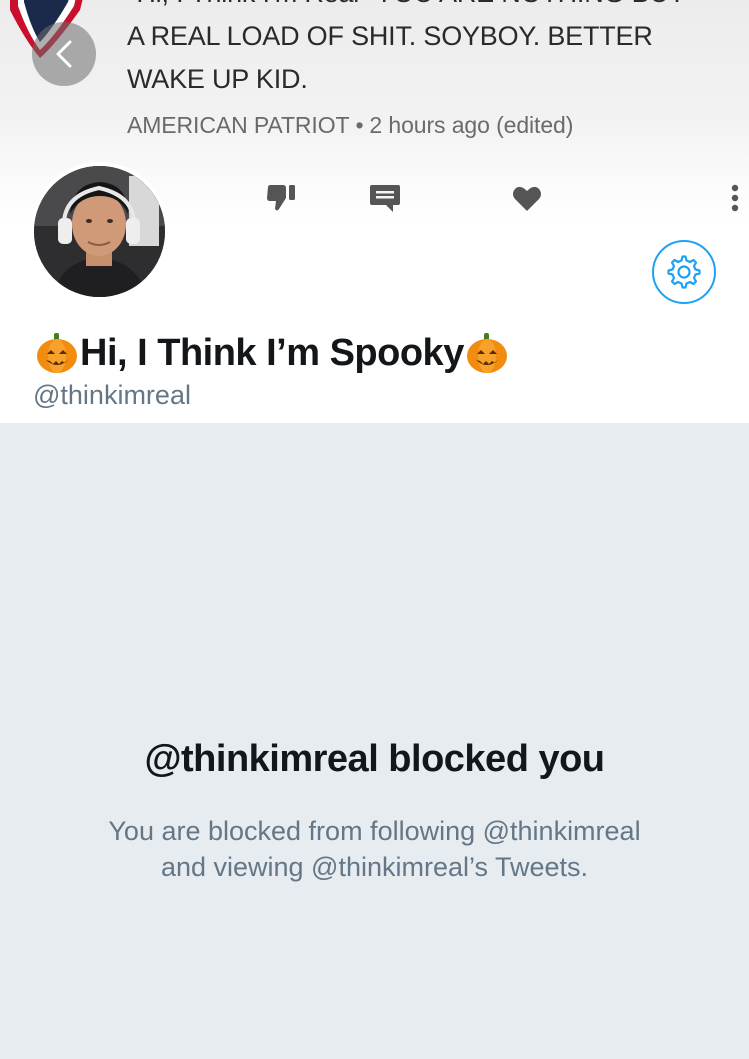 This screenshot has width=749, height=1059. Describe the element at coordinates (112, 395) in the screenshot. I see `profile-handle: @thinkimreal` at that location.